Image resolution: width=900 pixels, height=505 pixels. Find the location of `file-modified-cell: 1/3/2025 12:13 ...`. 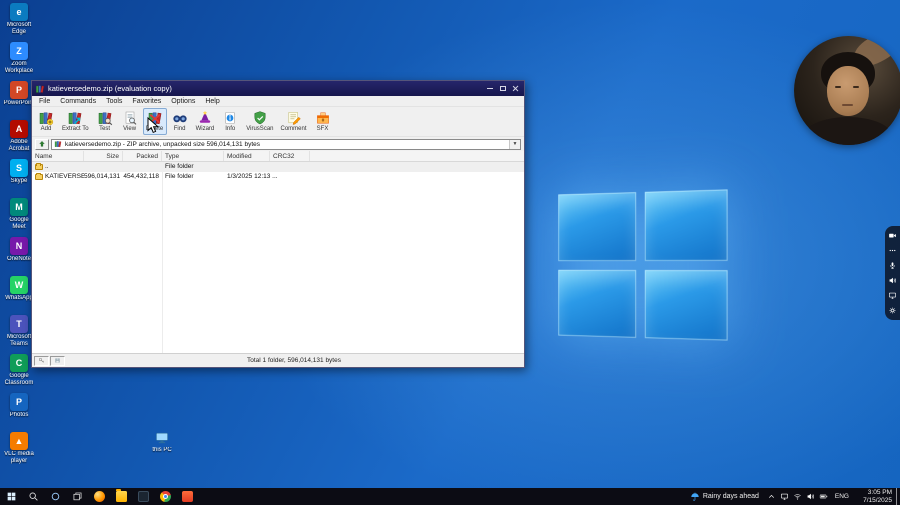

file-modified-cell: 1/3/2025 12:13 ... is located at coordinates (252, 176).